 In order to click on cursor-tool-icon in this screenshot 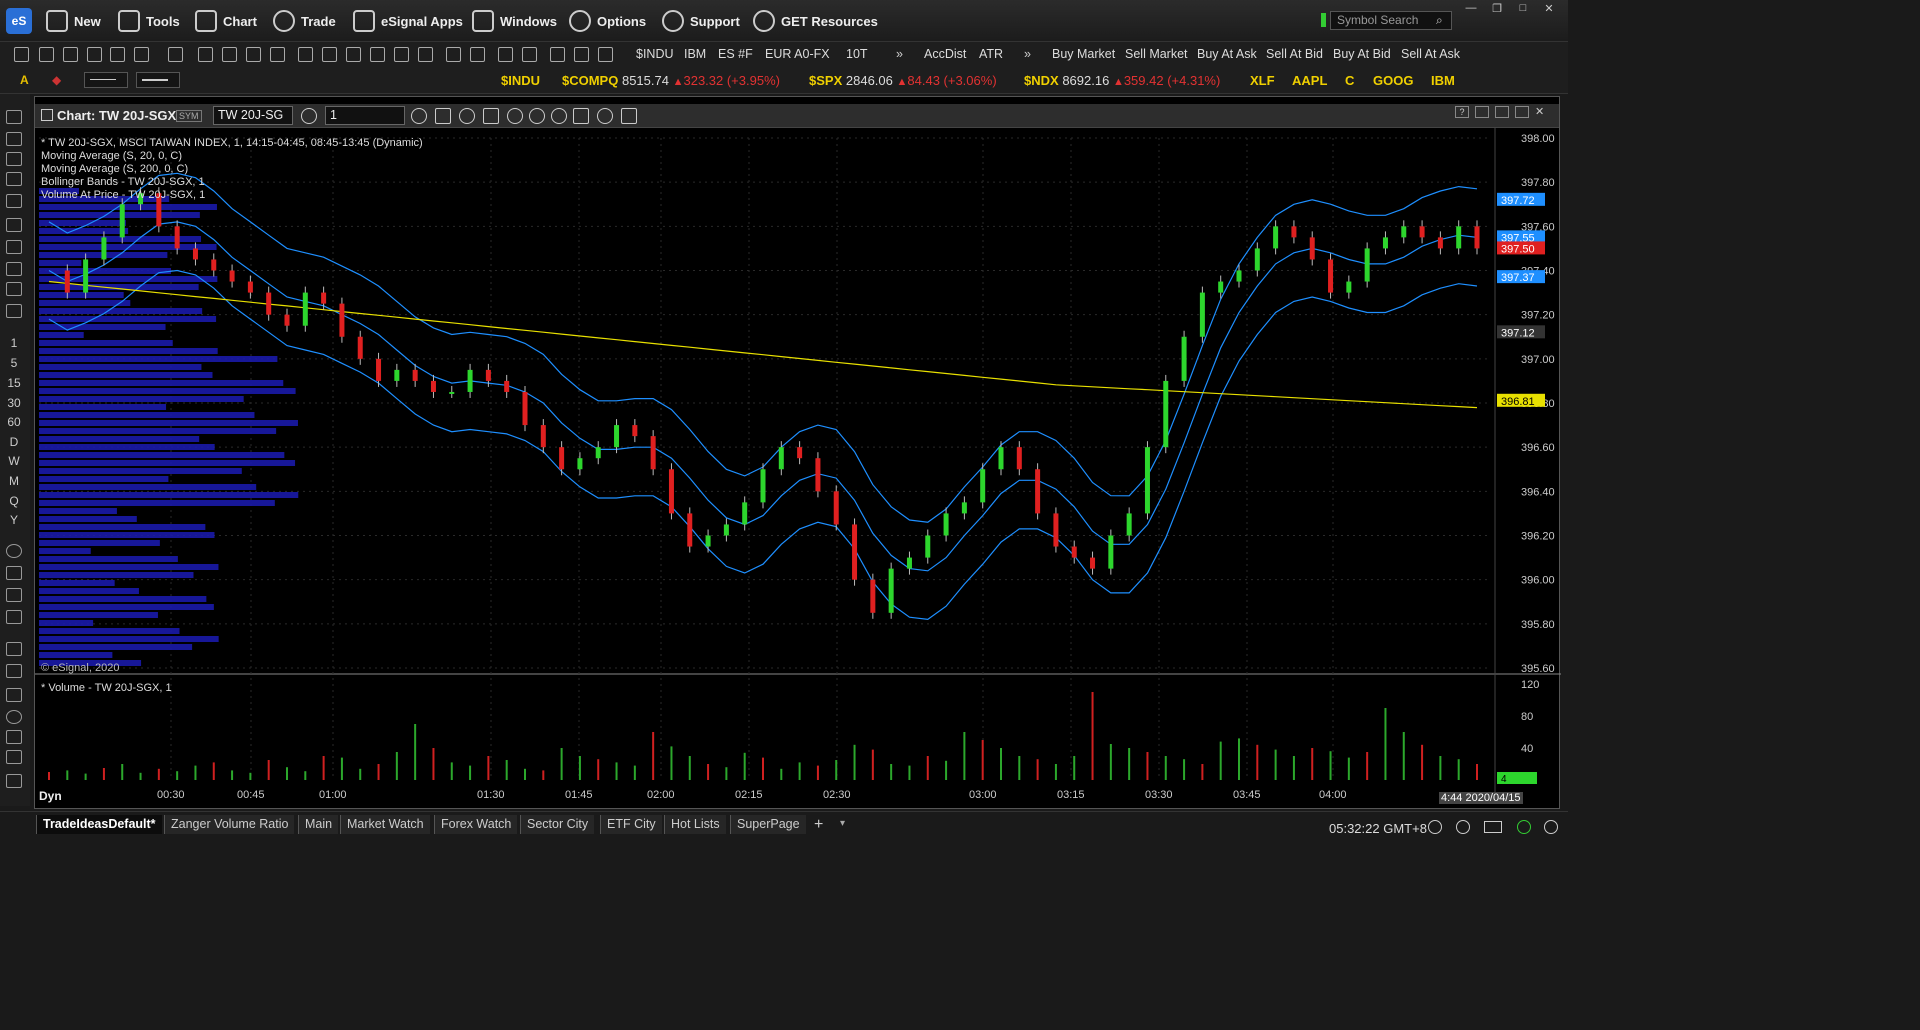, I will do `click(14, 117)`.